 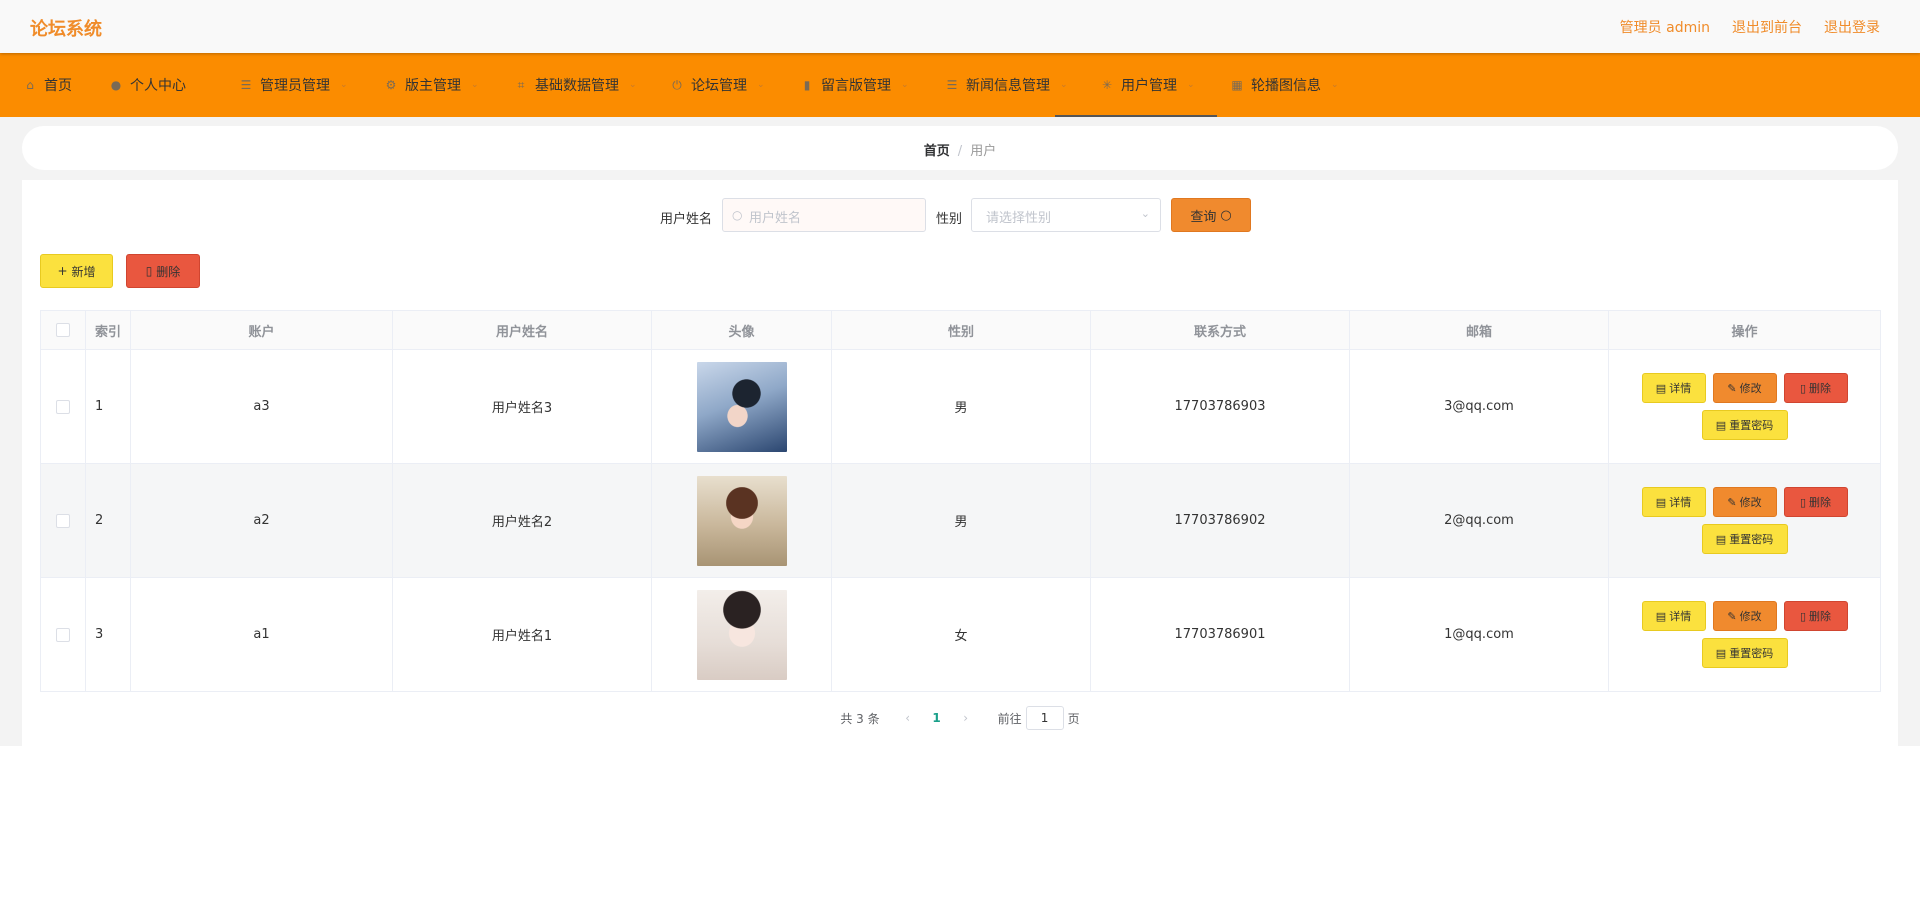 What do you see at coordinates (1479, 634) in the screenshot?
I see `cell-email: 1@qq.com` at bounding box center [1479, 634].